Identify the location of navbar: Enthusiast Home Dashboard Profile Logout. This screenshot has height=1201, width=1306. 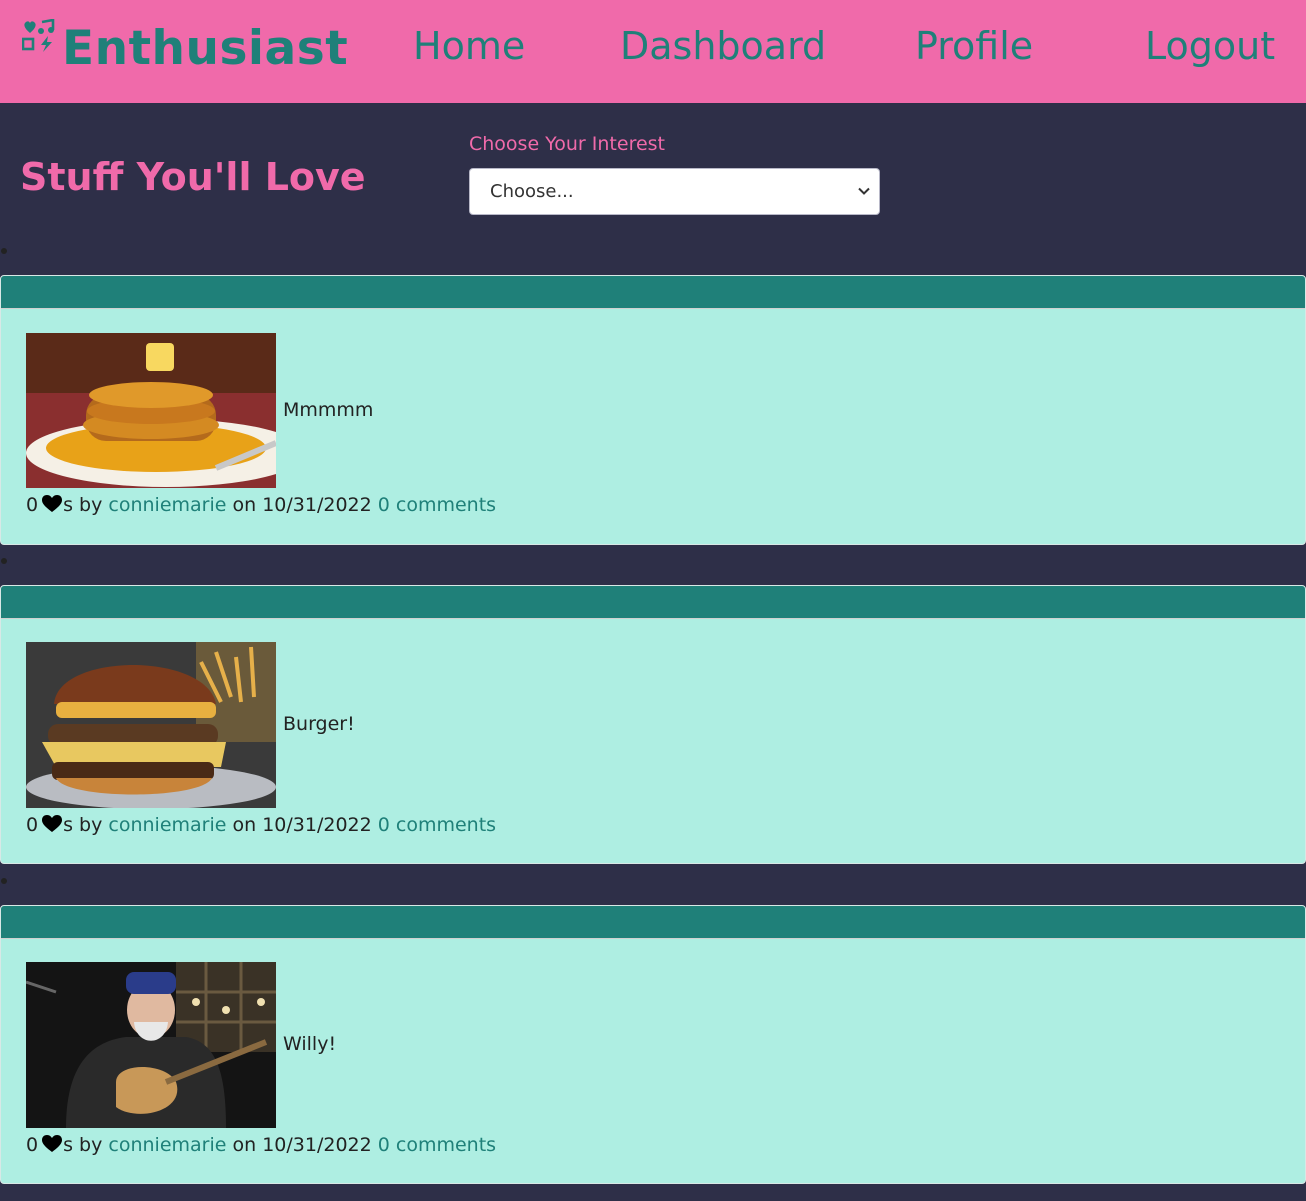
(653, 51).